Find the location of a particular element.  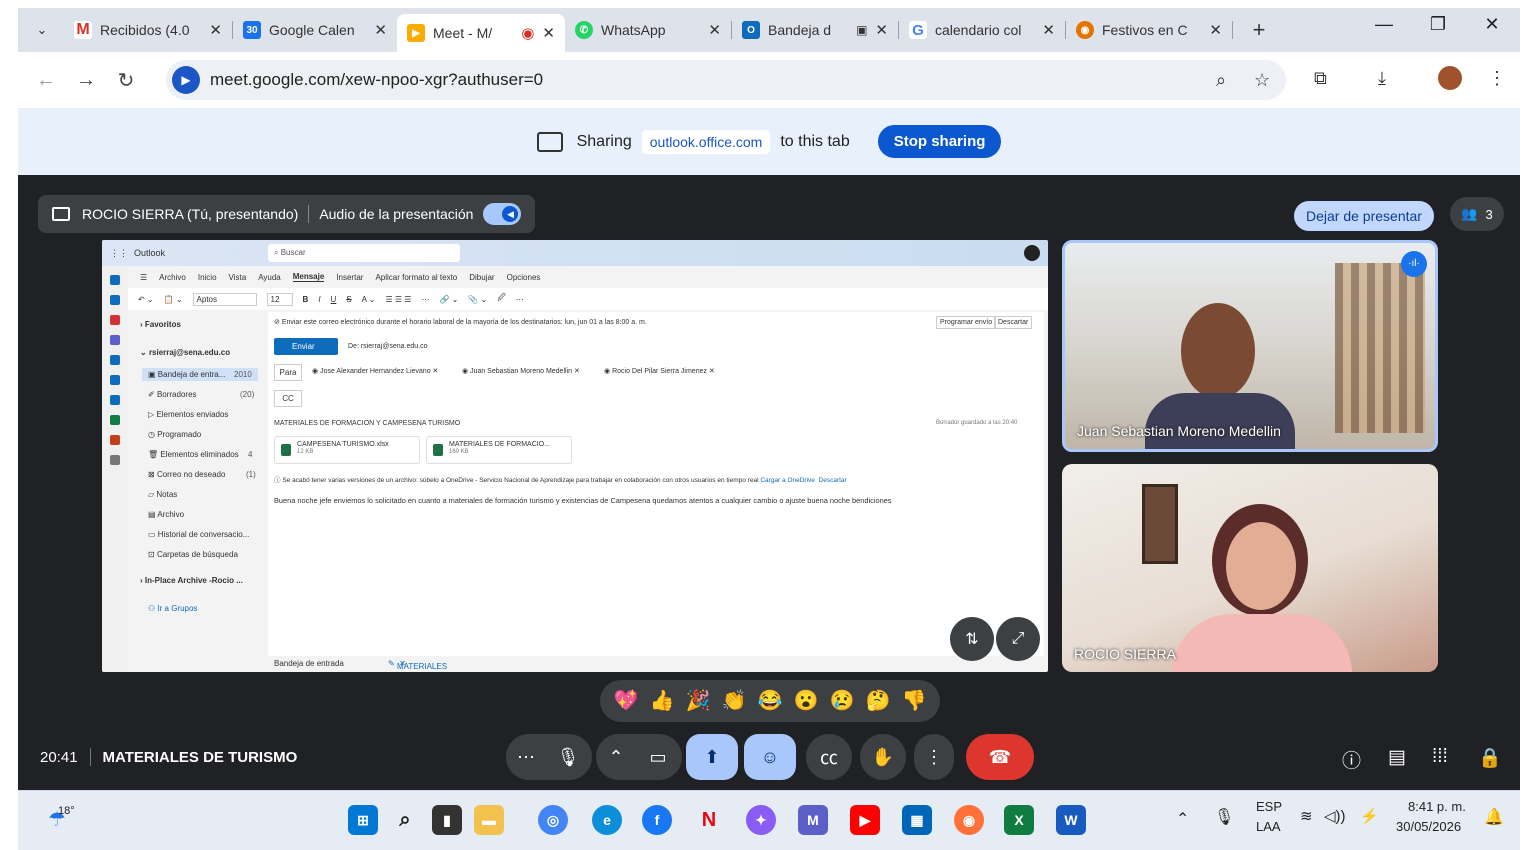

store-icon: ▦ is located at coordinates (917, 820).